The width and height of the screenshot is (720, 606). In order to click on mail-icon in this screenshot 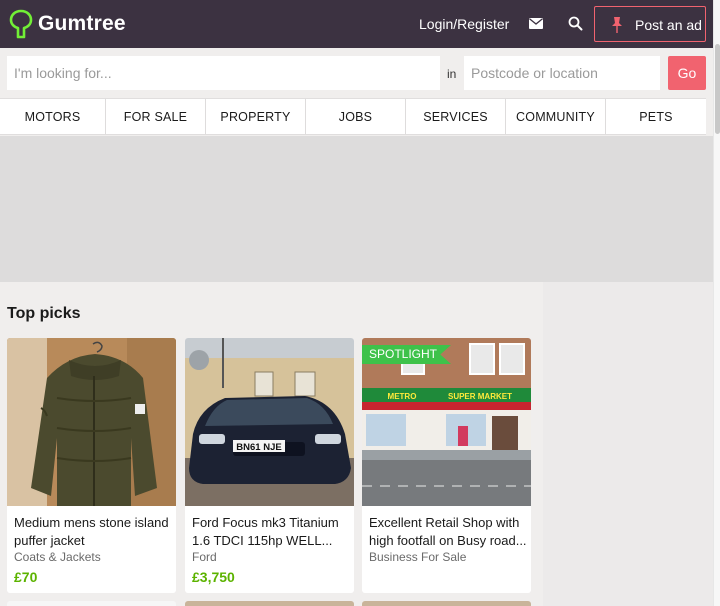, I will do `click(536, 23)`.